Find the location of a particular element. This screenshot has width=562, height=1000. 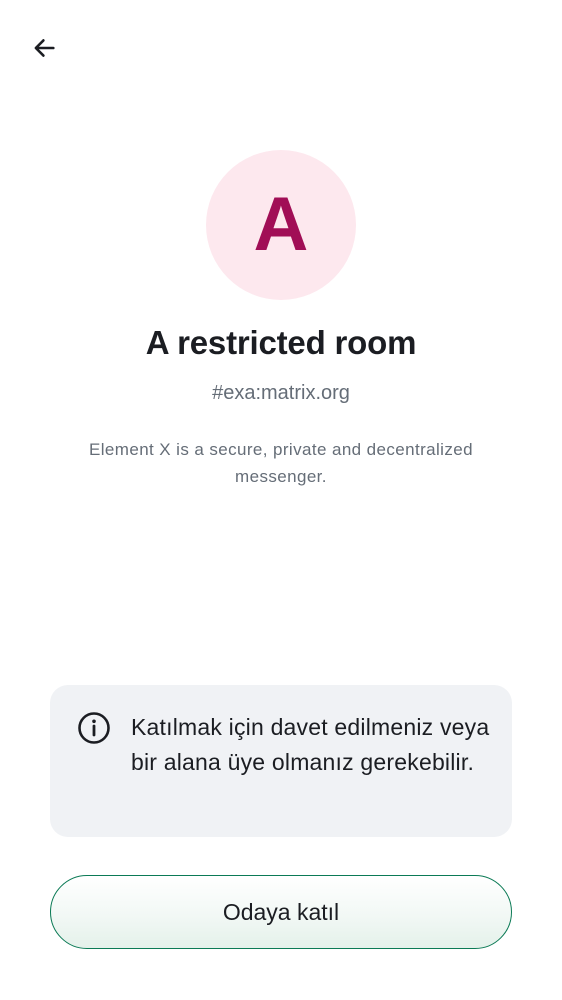

join-room-label: Odaya katıl is located at coordinates (281, 911).